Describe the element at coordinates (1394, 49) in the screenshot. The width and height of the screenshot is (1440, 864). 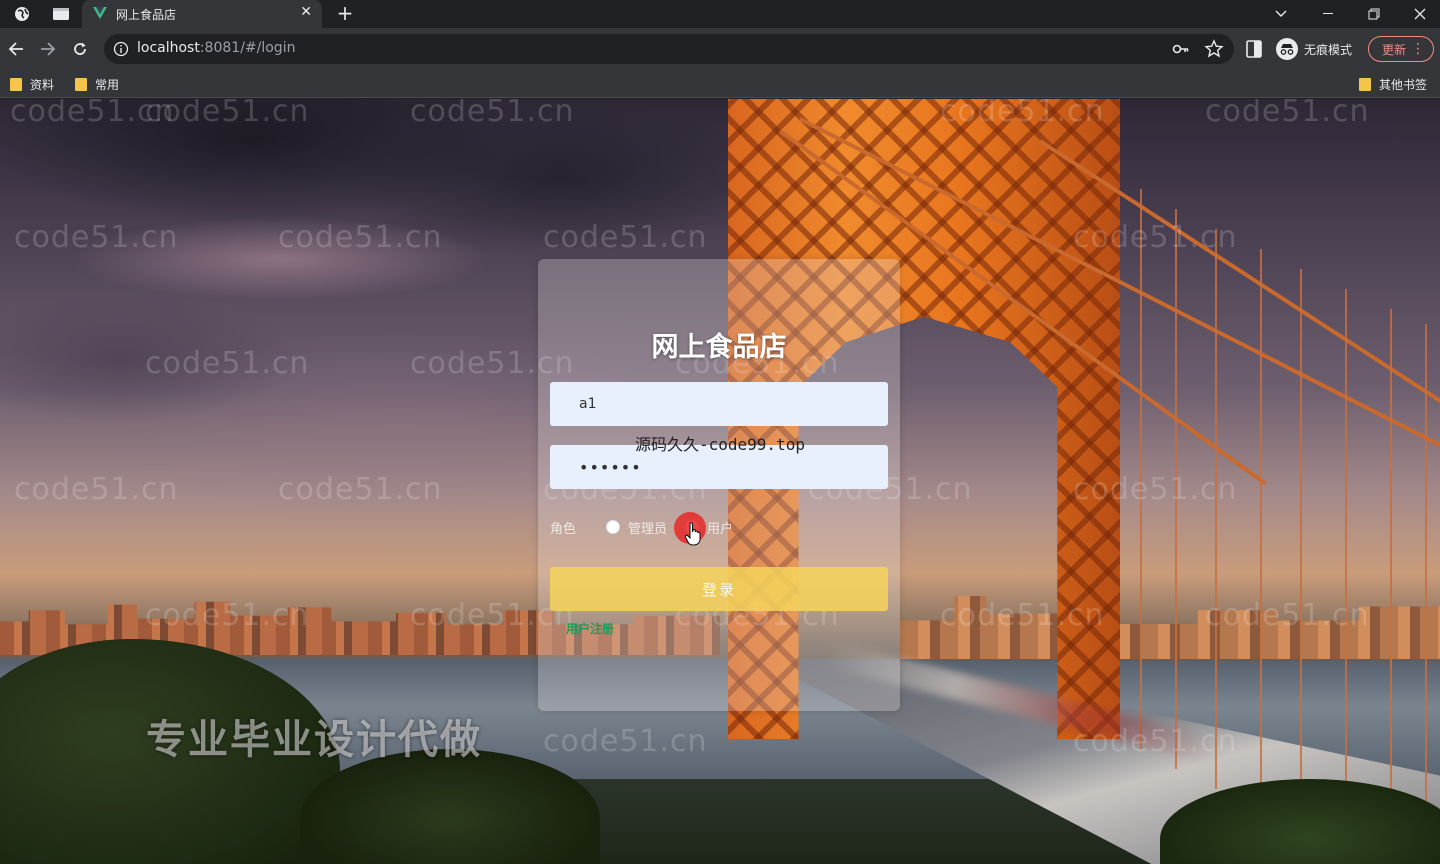
I see `update-label: 更新` at that location.